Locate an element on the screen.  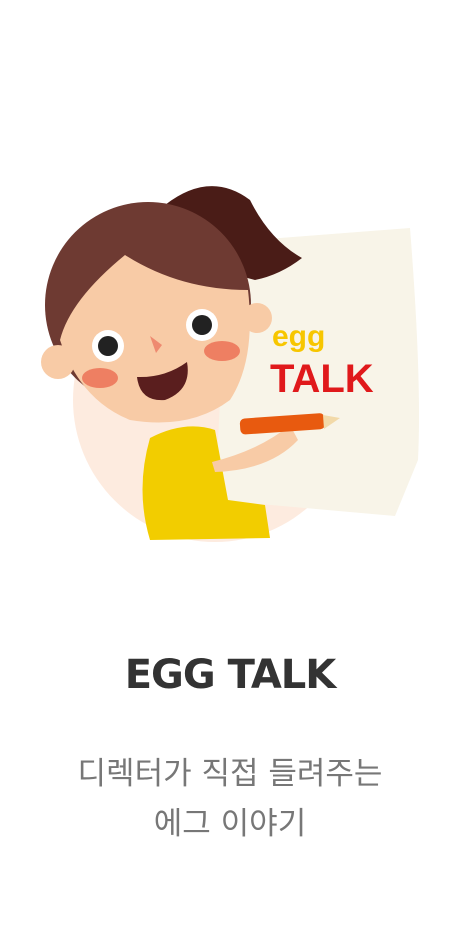
left-ear is located at coordinates (58, 362).